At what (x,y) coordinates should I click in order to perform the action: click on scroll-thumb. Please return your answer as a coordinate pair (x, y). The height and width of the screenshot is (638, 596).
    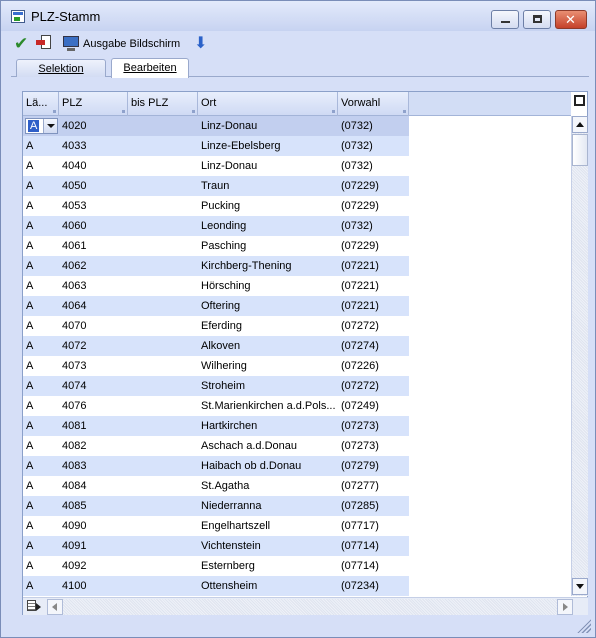
    Looking at the image, I should click on (580, 150).